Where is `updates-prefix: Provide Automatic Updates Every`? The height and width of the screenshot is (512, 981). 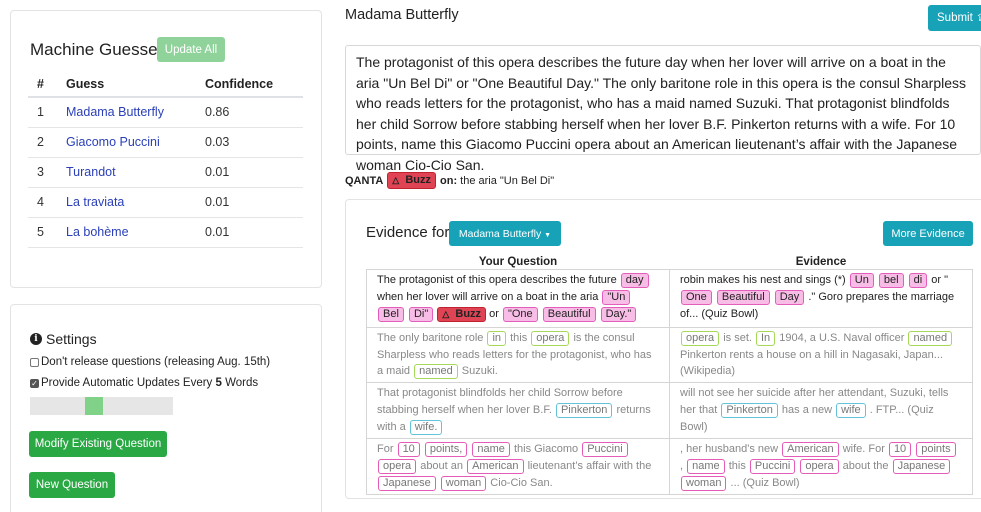
updates-prefix: Provide Automatic Updates Every is located at coordinates (128, 383).